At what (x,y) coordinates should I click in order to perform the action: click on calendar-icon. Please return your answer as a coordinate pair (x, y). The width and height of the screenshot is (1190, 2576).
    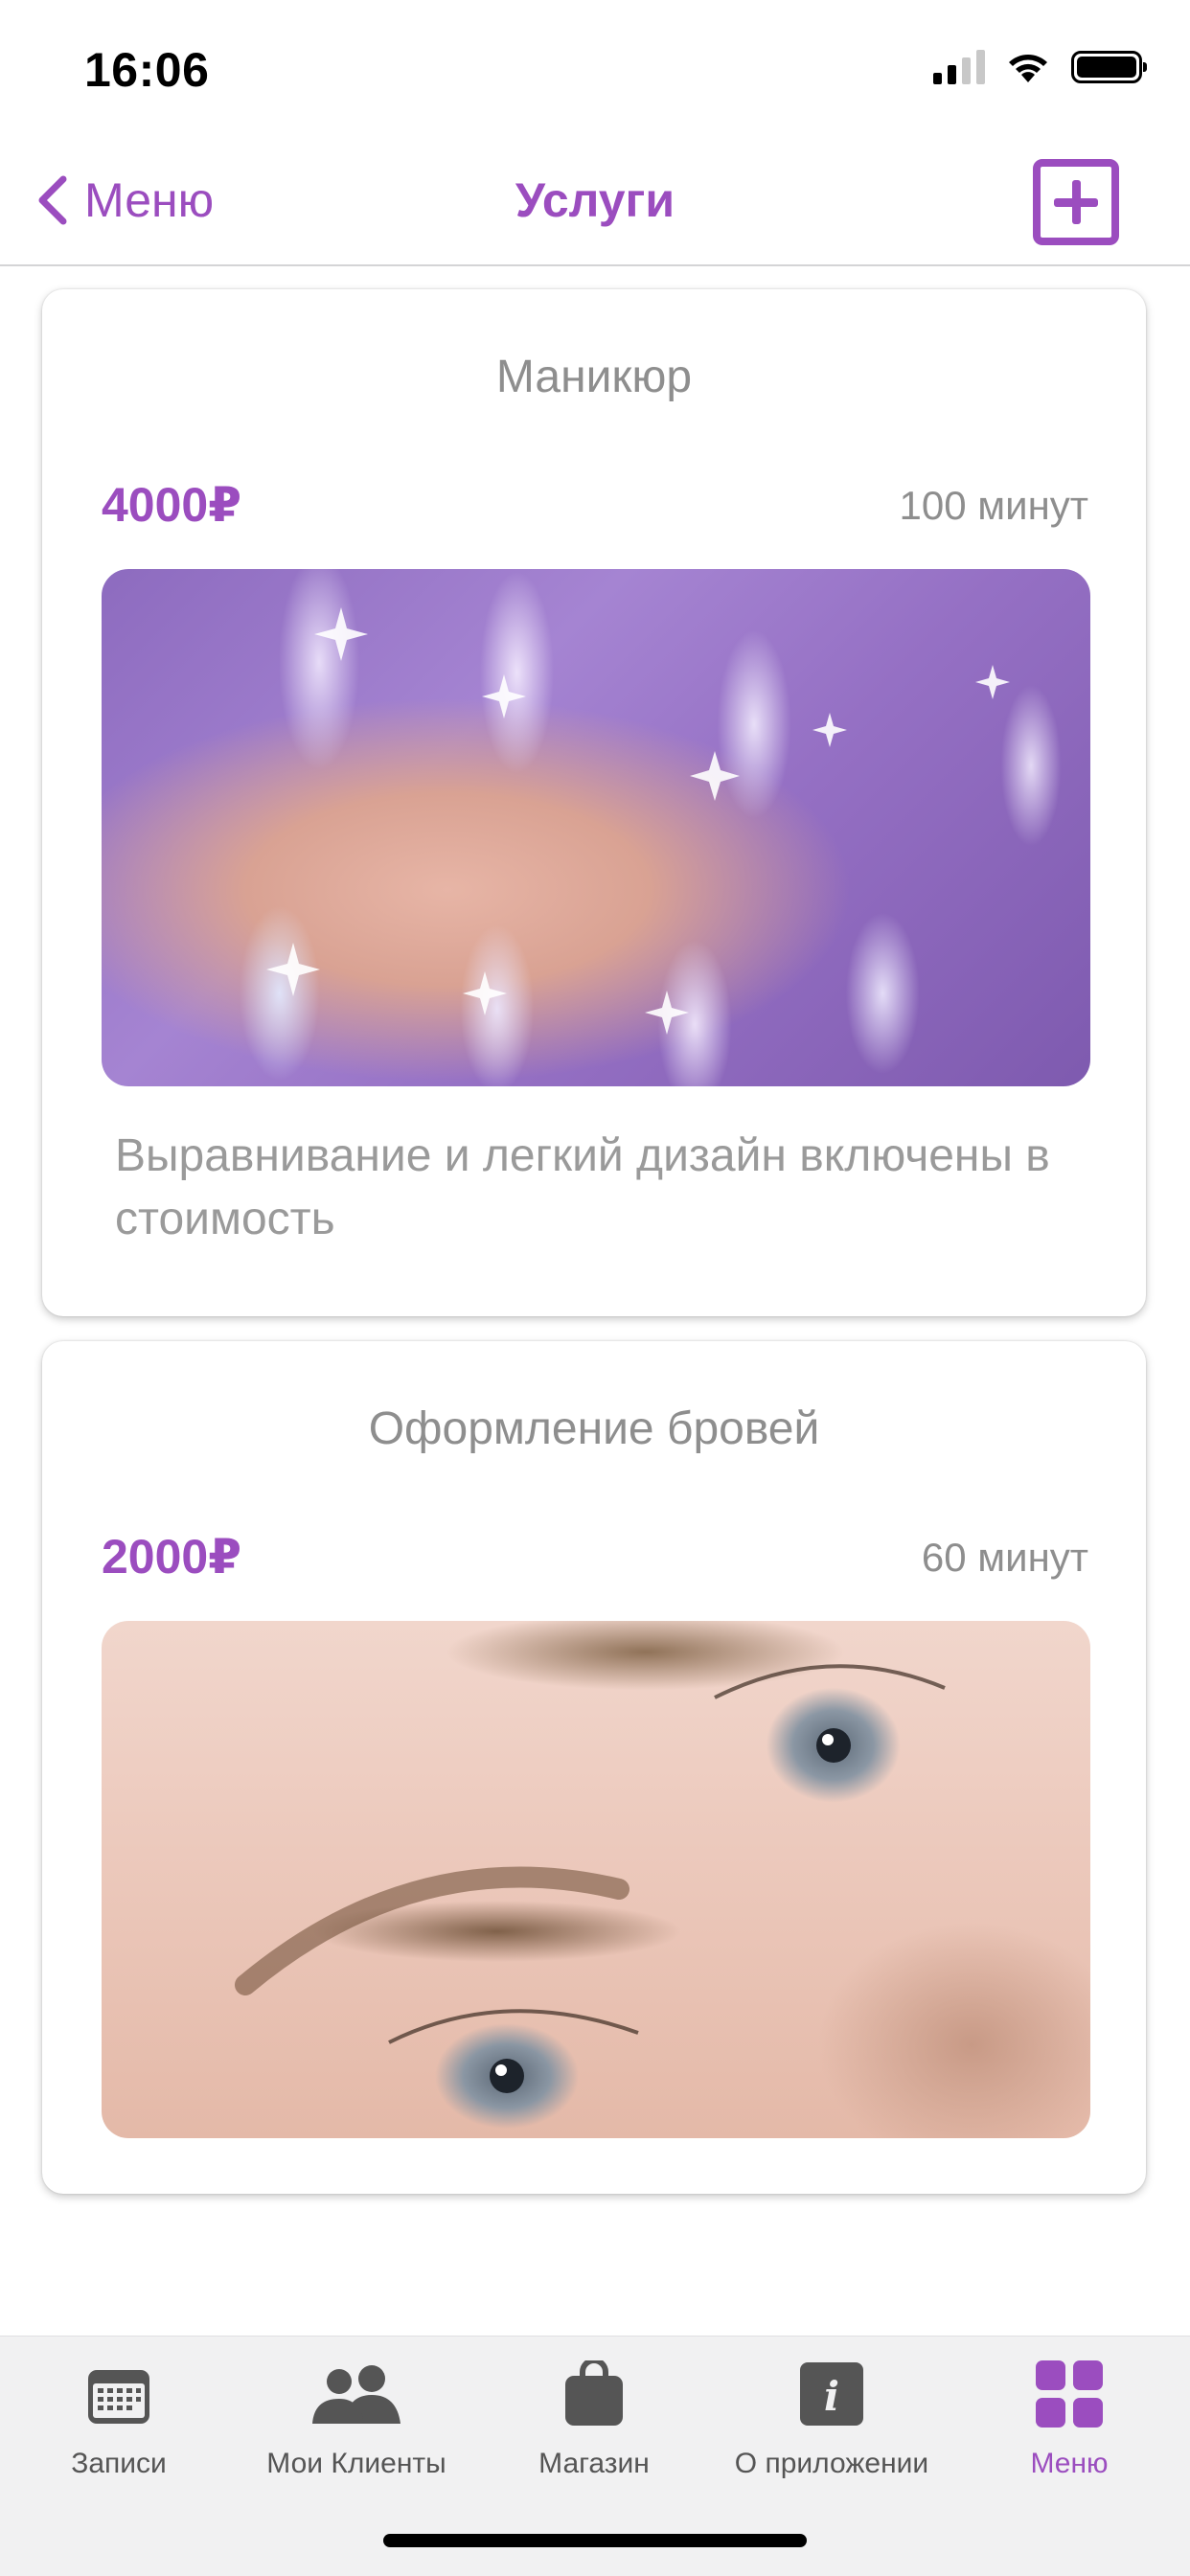
    Looking at the image, I should click on (119, 2397).